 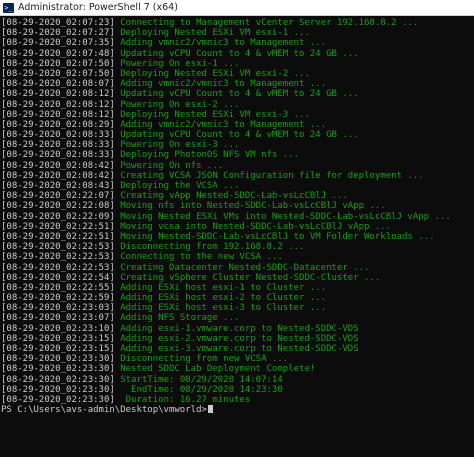 I want to click on powershell-icon: >_, so click(x=8, y=7).